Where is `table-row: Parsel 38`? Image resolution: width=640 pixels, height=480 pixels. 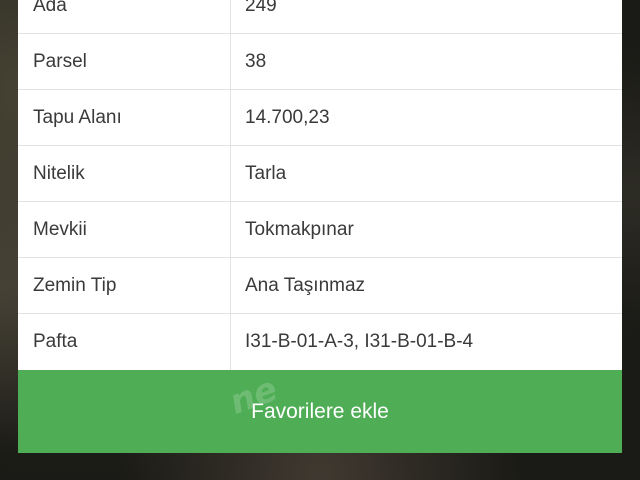 table-row: Parsel 38 is located at coordinates (320, 62).